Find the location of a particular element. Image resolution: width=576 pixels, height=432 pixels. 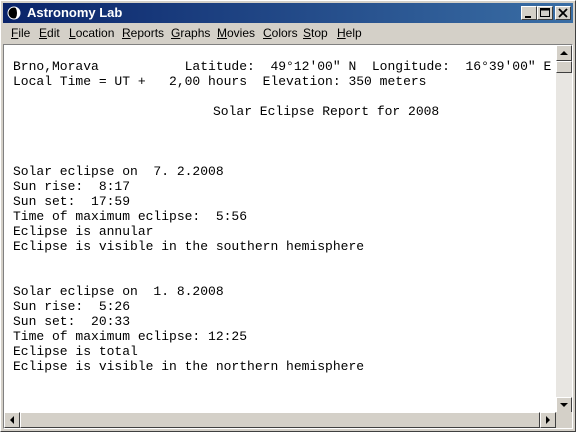

menu-graphs: Graphs is located at coordinates (190, 33).